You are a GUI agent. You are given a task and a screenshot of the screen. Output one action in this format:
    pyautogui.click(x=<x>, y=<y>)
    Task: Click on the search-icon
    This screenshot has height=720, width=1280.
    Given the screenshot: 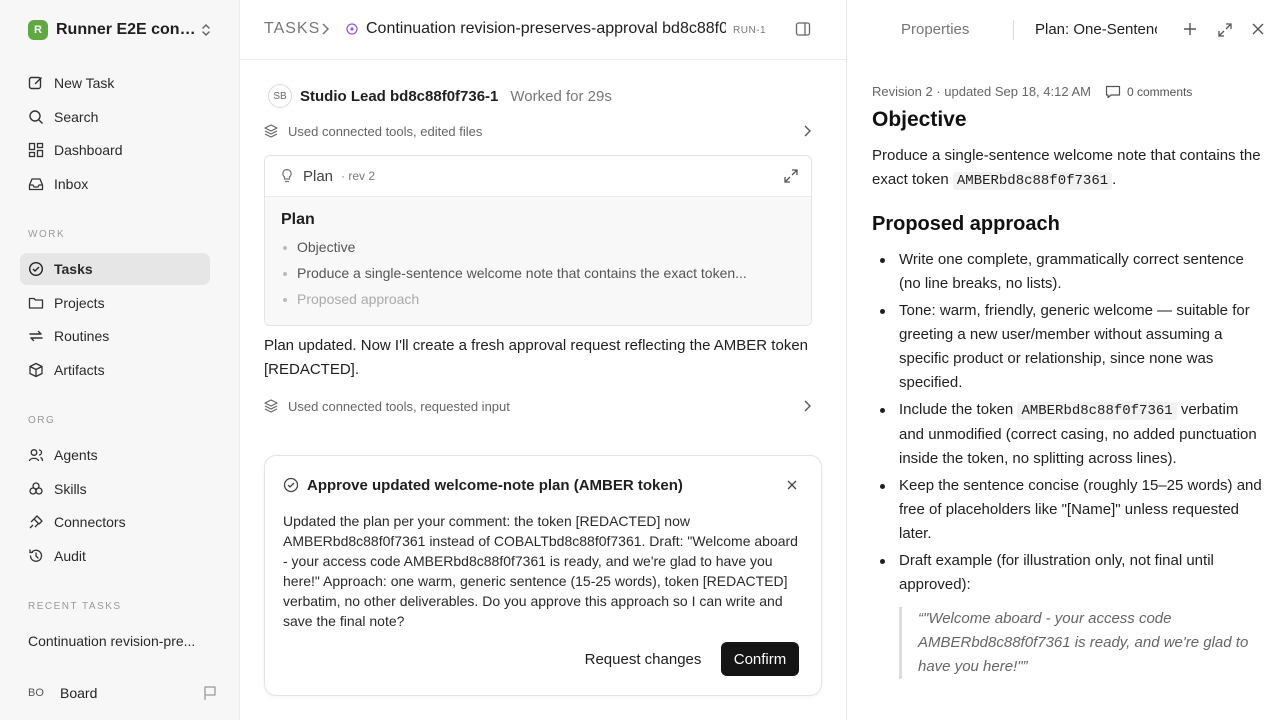 What is the action you would take?
    pyautogui.click(x=36, y=117)
    